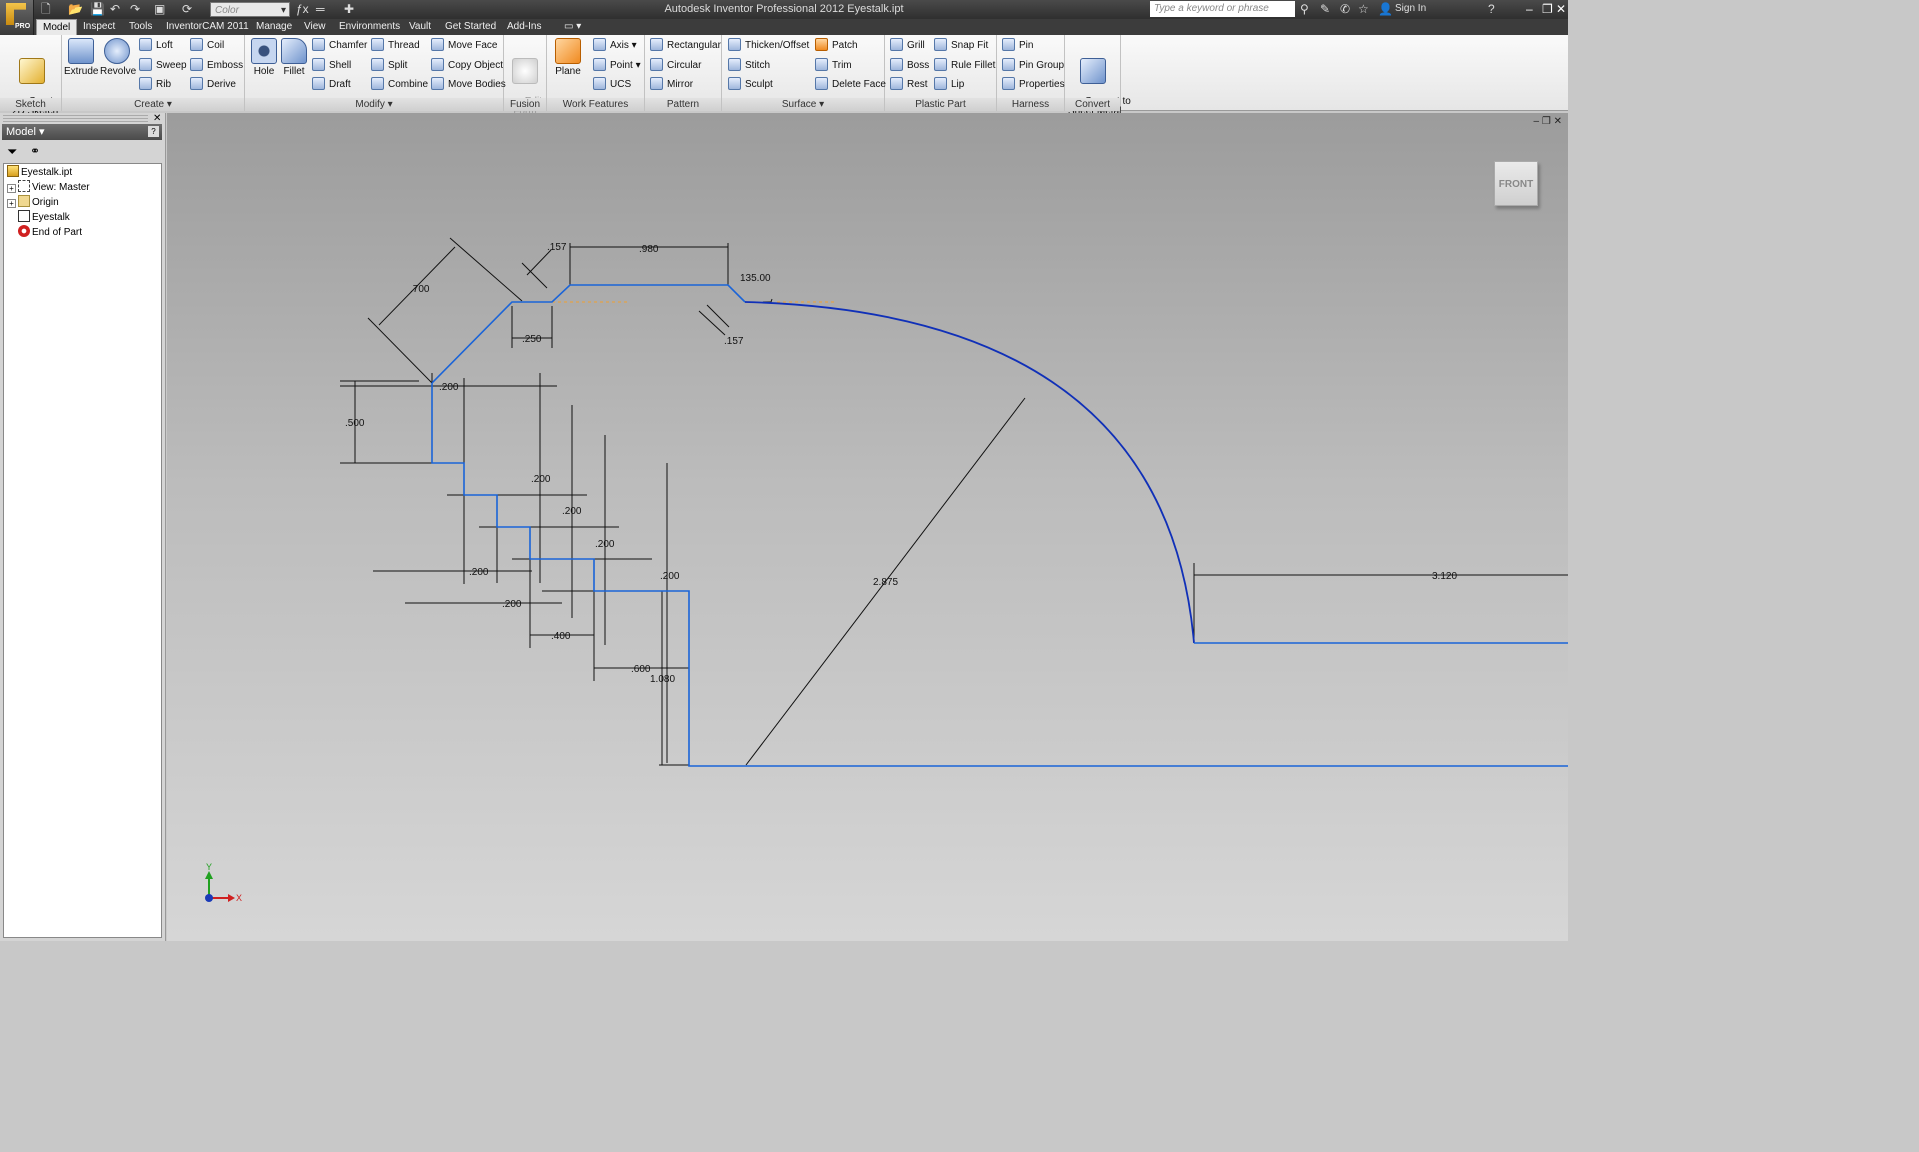  What do you see at coordinates (81, 57) in the screenshot?
I see `extrude-button: Extrude` at bounding box center [81, 57].